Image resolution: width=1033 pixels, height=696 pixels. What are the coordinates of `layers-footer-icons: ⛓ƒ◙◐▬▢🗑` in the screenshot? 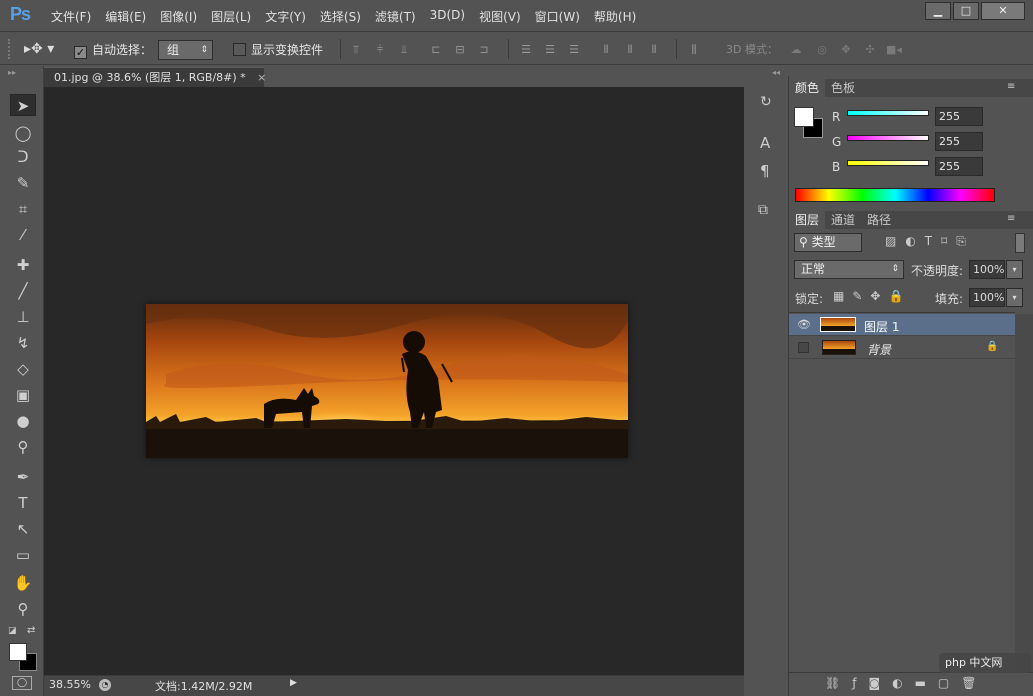 It's located at (906, 683).